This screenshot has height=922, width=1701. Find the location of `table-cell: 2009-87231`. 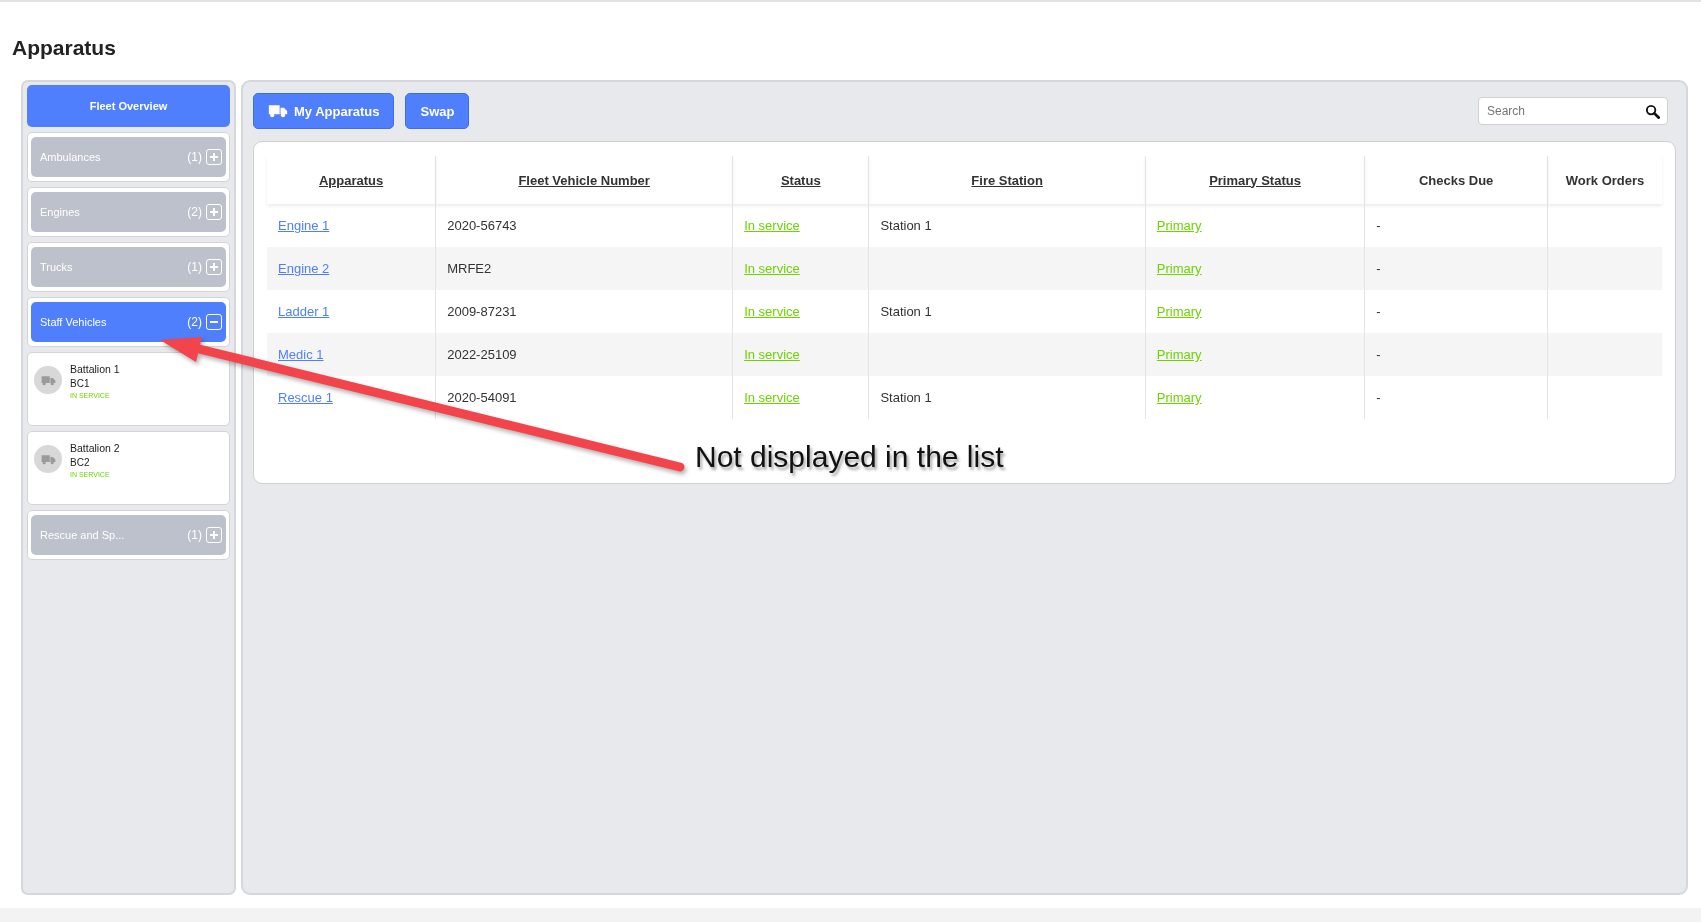

table-cell: 2009-87231 is located at coordinates (482, 311).